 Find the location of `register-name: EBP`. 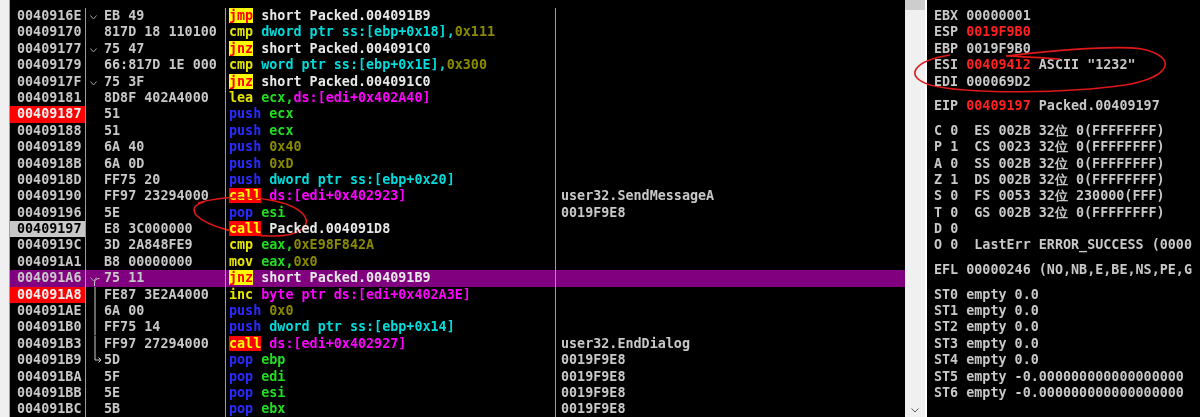

register-name: EBP is located at coordinates (946, 48).